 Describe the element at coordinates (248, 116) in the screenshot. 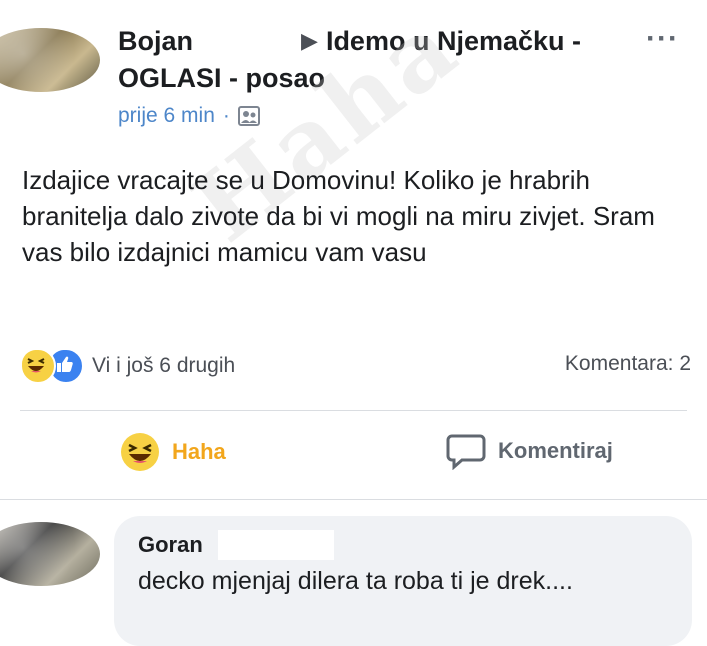

I see `group-photo-icon` at that location.